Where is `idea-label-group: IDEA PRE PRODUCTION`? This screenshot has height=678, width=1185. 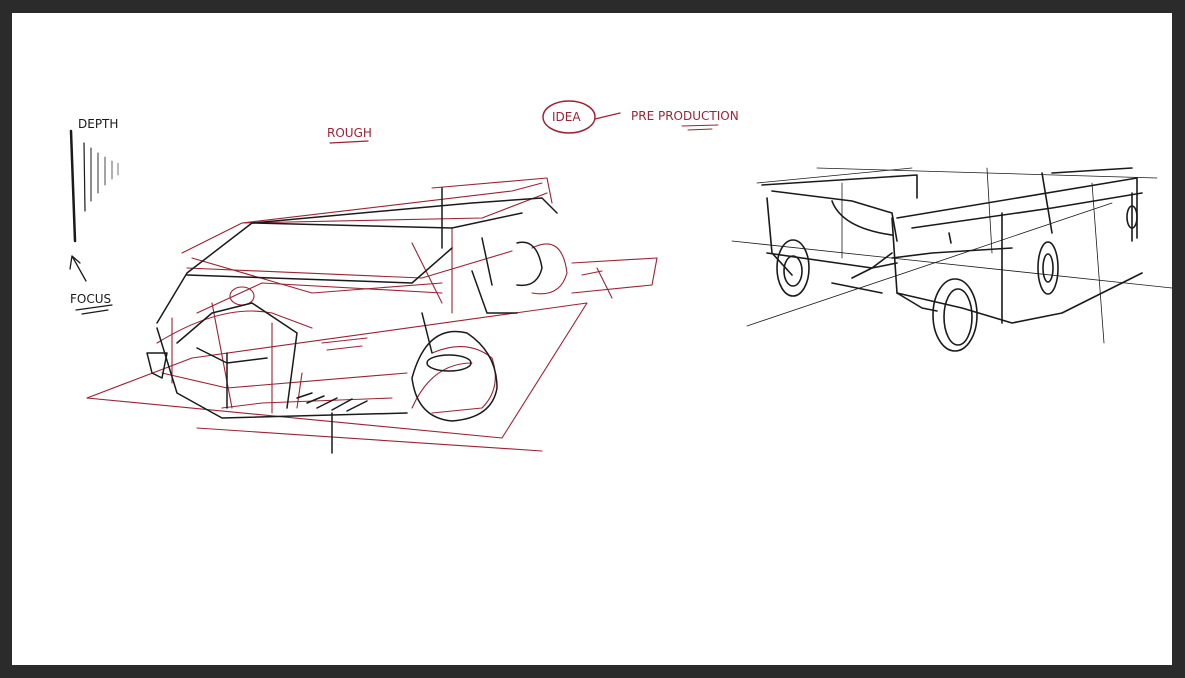
idea-label-group: IDEA PRE PRODUCTION is located at coordinates (640, 117).